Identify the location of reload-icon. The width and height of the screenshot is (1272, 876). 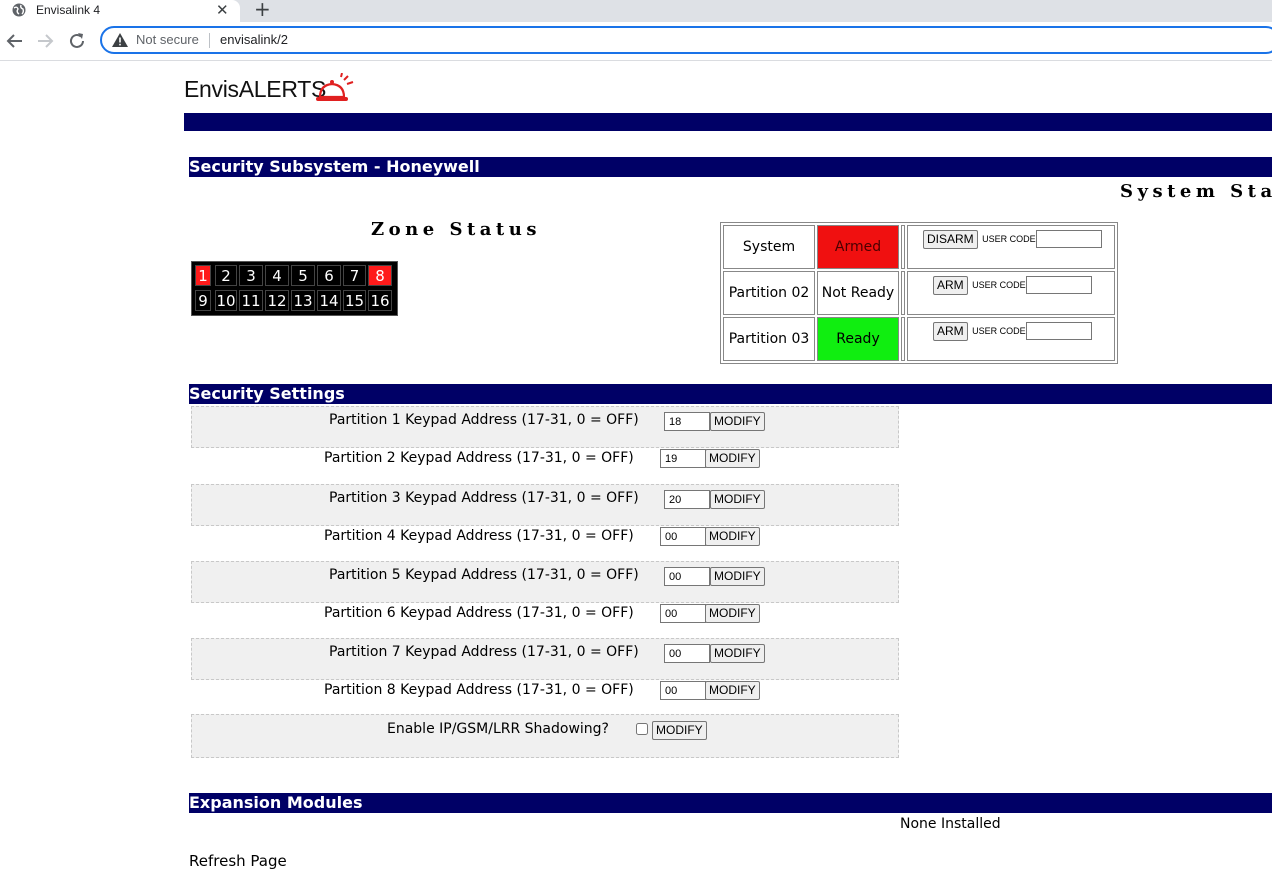
(77, 41).